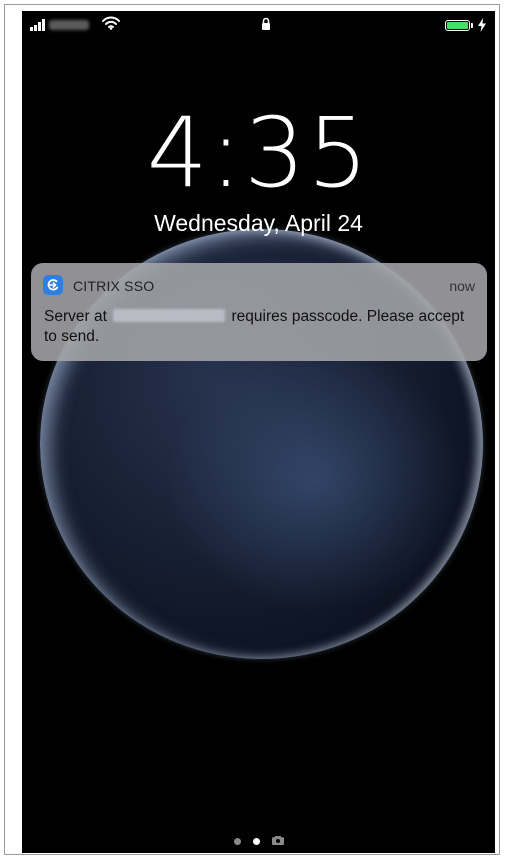 This screenshot has width=505, height=859. I want to click on page-dot-active, so click(256, 841).